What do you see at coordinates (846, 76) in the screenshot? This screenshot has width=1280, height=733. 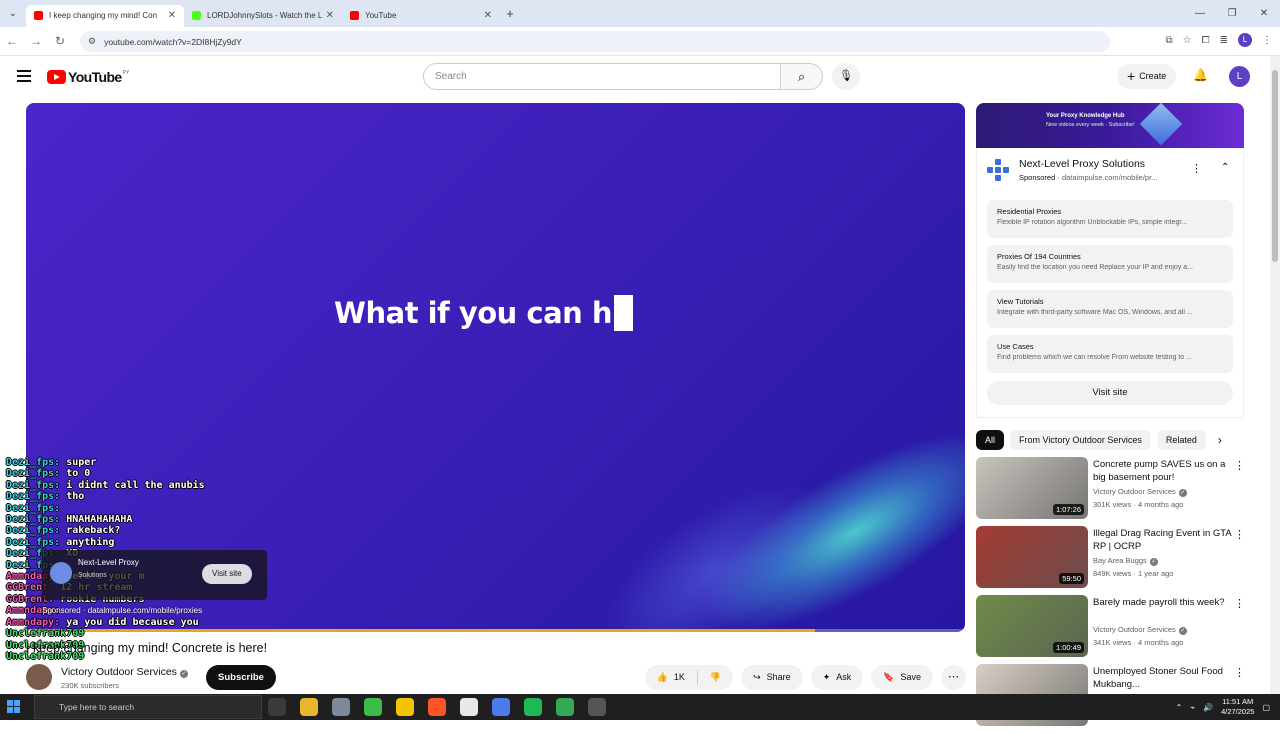 I see `microphone-icon: 🎙` at bounding box center [846, 76].